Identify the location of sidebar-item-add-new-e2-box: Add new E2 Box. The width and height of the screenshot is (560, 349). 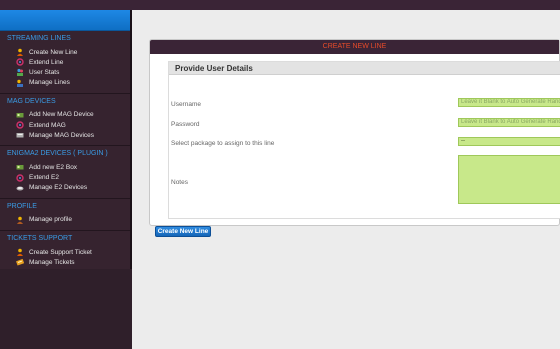
(65, 167).